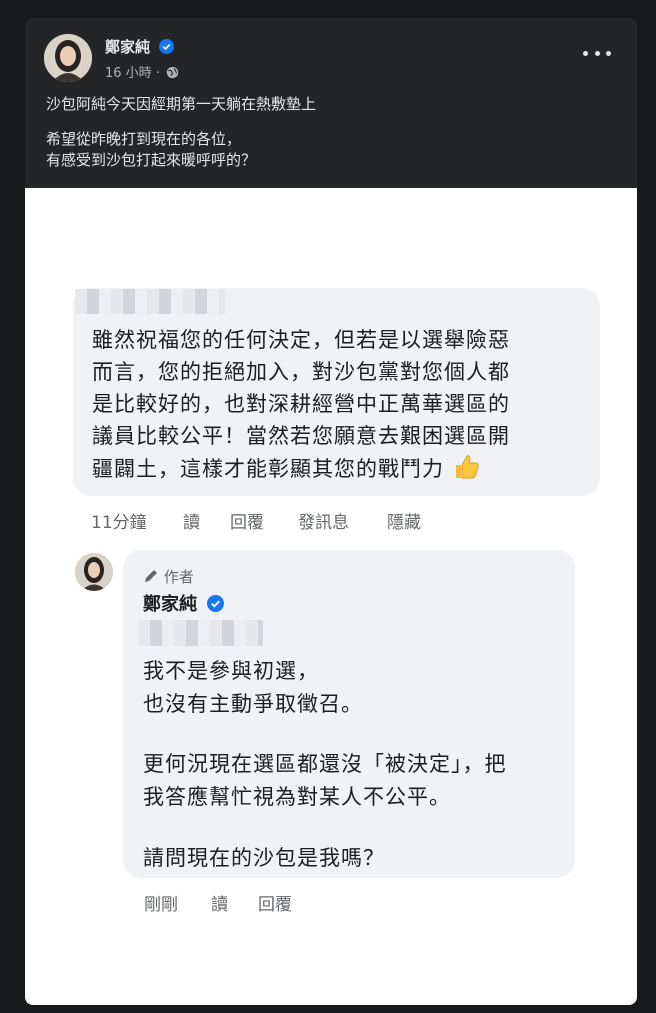 The image size is (656, 1013). Describe the element at coordinates (178, 577) in the screenshot. I see `author-badge-text: 作者` at that location.